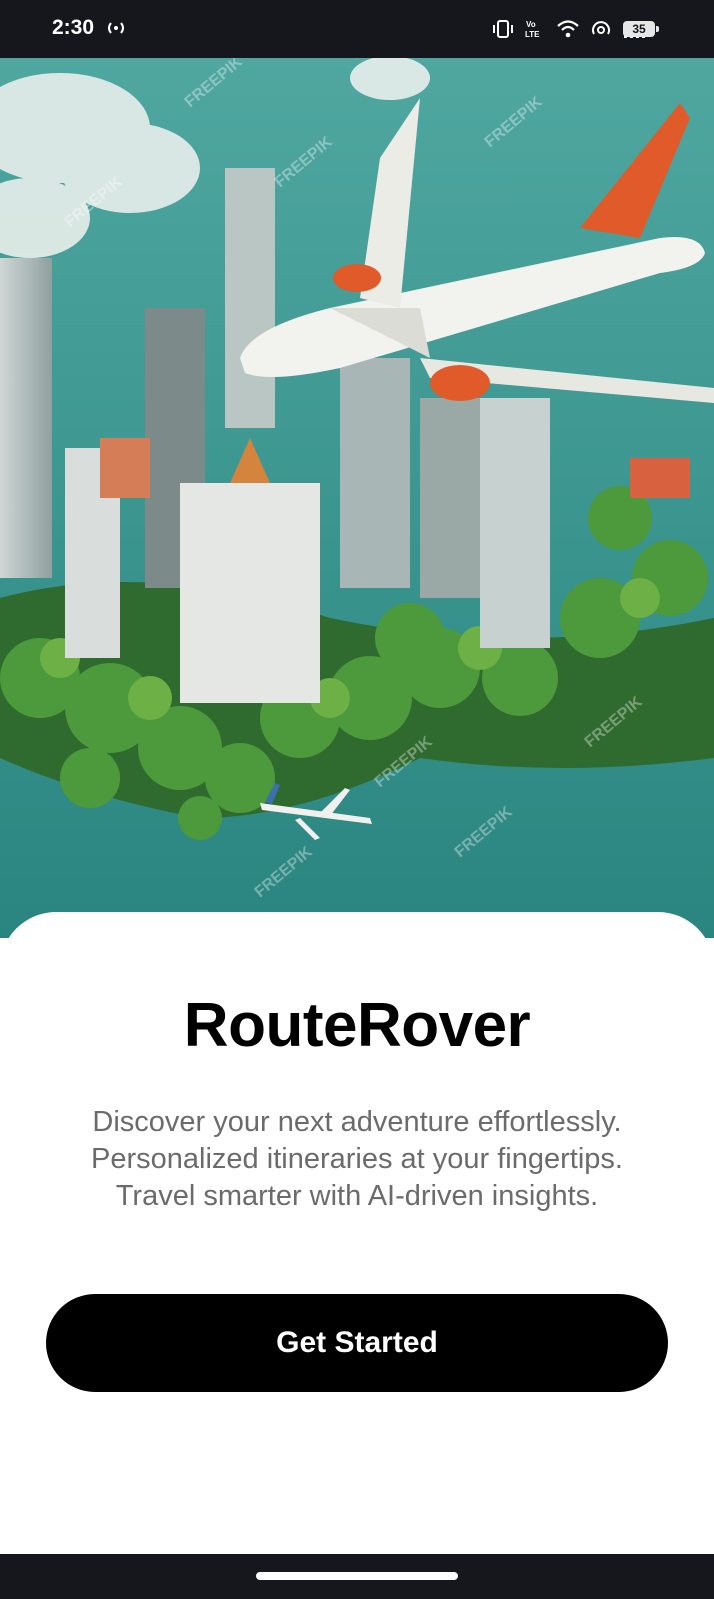  Describe the element at coordinates (601, 28) in the screenshot. I see `hotspot-ring-icon` at that location.